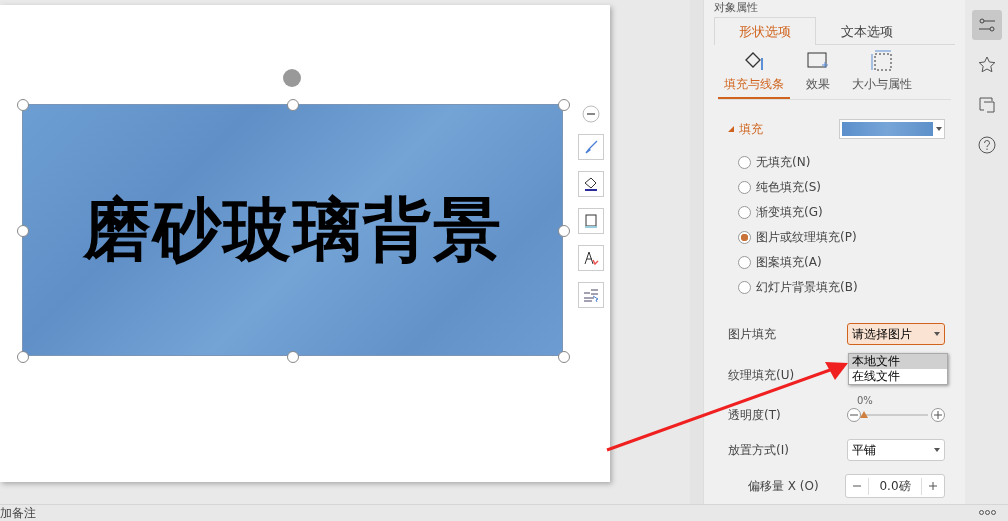 The width and height of the screenshot is (1008, 521). What do you see at coordinates (18, 513) in the screenshot?
I see `notes-text: 加备注` at bounding box center [18, 513].